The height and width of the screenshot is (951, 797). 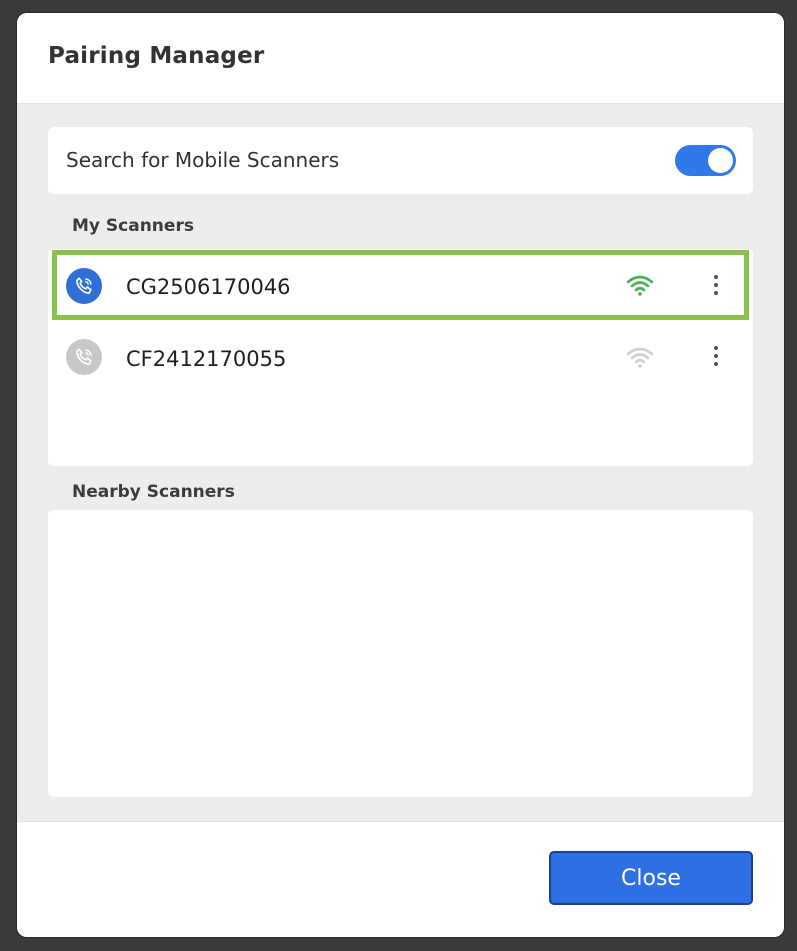 What do you see at coordinates (203, 160) in the screenshot?
I see `search-label: Search for Mobile Scanners` at bounding box center [203, 160].